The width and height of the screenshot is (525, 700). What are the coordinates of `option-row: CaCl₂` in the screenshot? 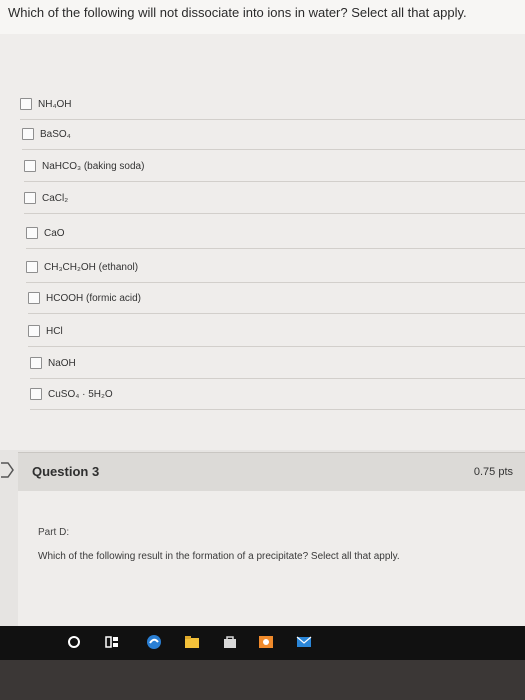 It's located at (274, 198).